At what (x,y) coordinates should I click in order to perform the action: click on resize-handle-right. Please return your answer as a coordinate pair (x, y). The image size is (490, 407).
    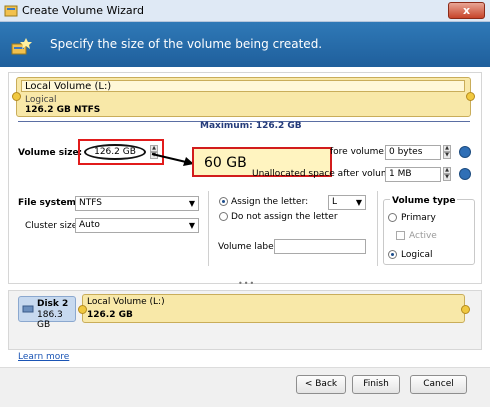
    Looking at the image, I should click on (470, 96).